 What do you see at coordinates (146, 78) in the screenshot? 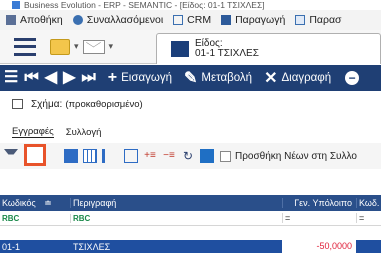
I see `insert-label: Εισαγωγή` at bounding box center [146, 78].